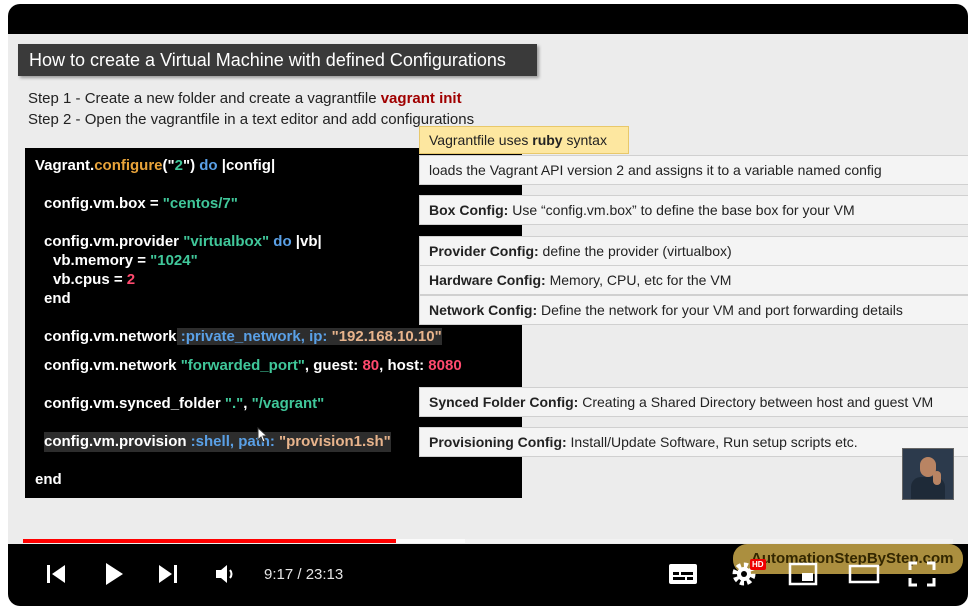  I want to click on mouse-cursor-icon, so click(263, 437).